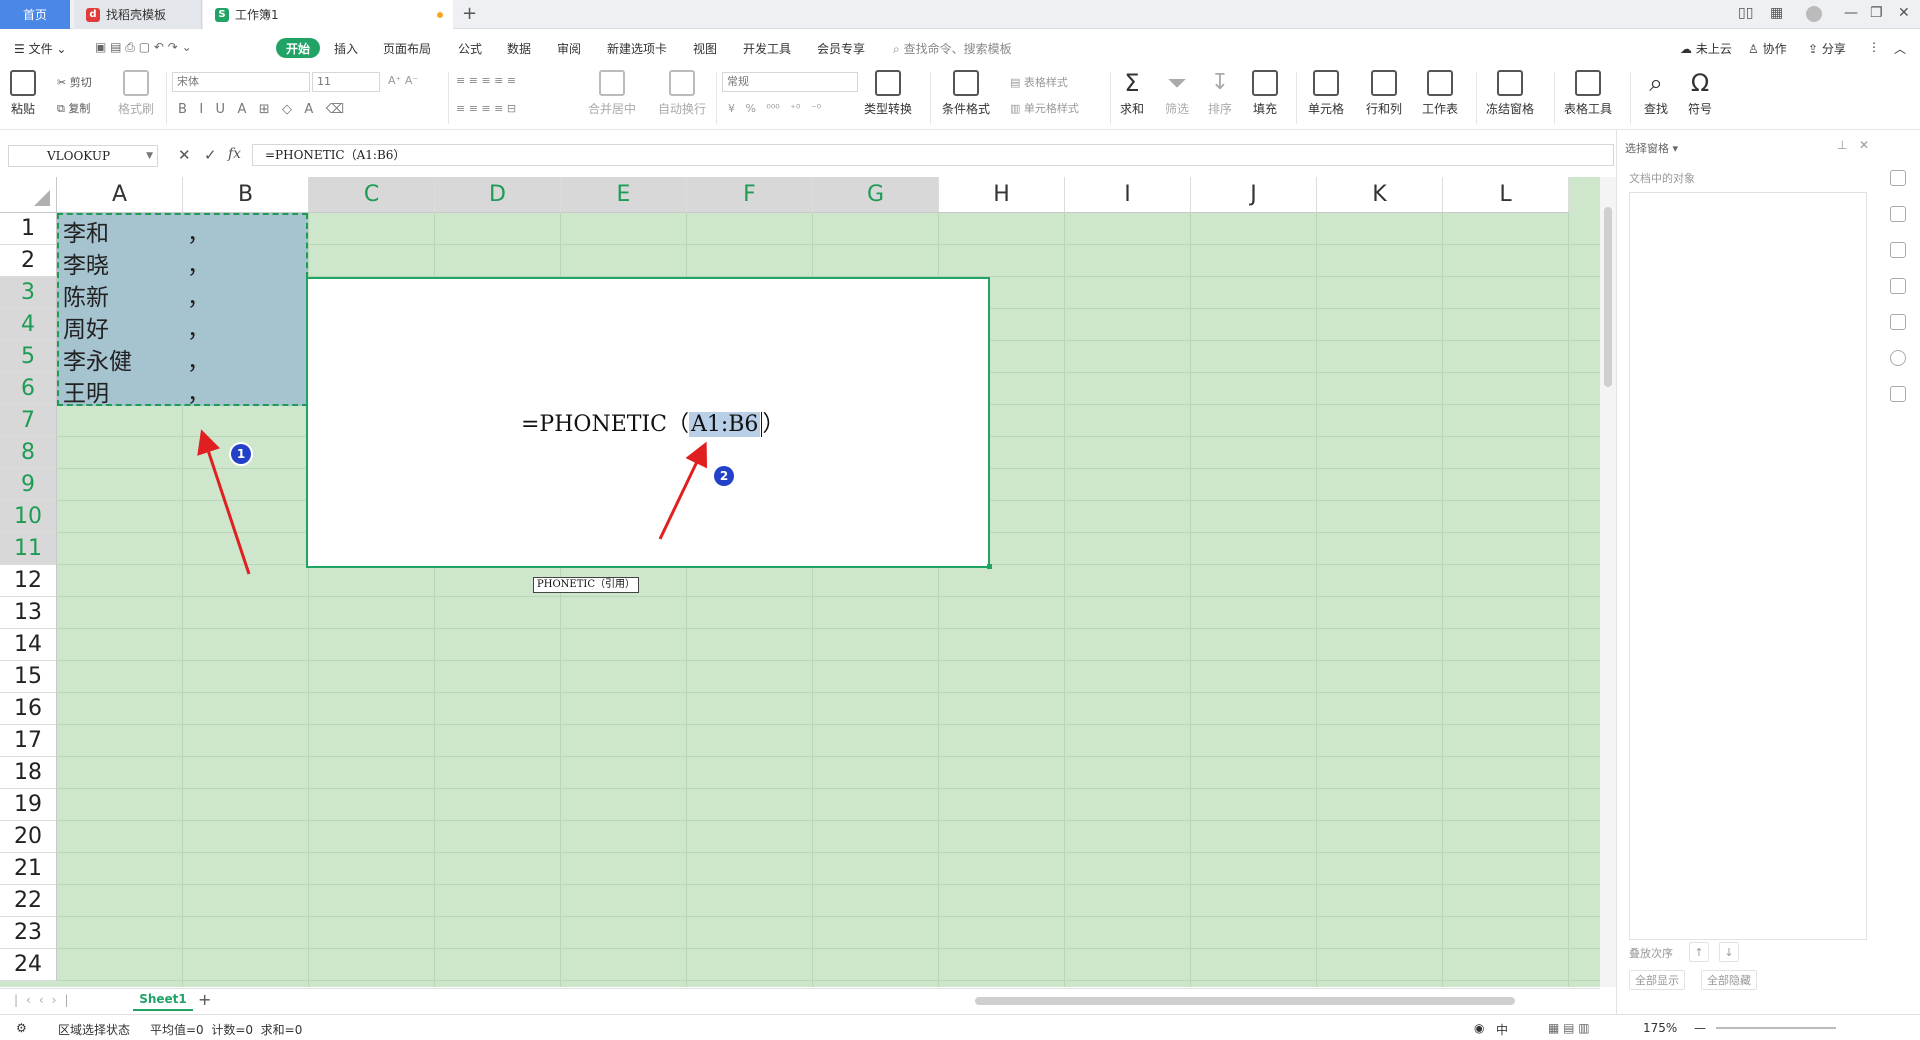 This screenshot has width=1920, height=1040. I want to click on tab-formulas: 公式, so click(470, 48).